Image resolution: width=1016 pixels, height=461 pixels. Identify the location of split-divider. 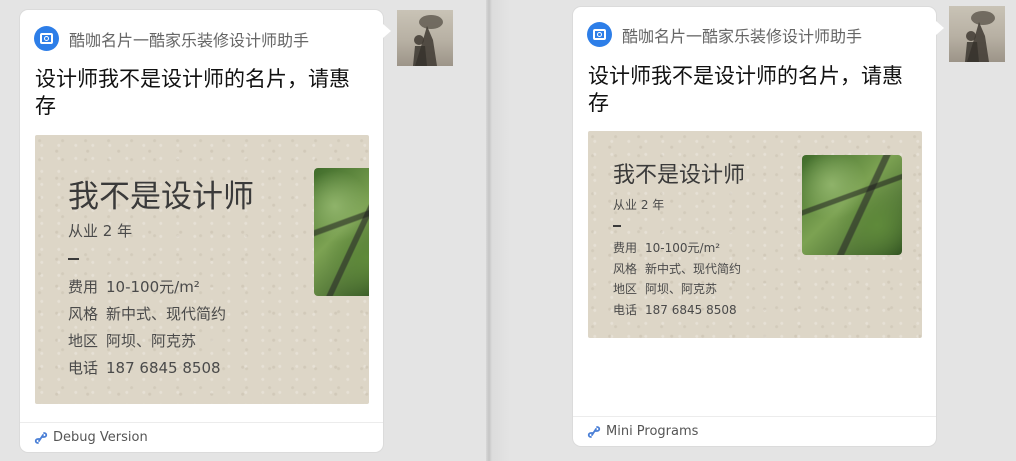
(498, 230).